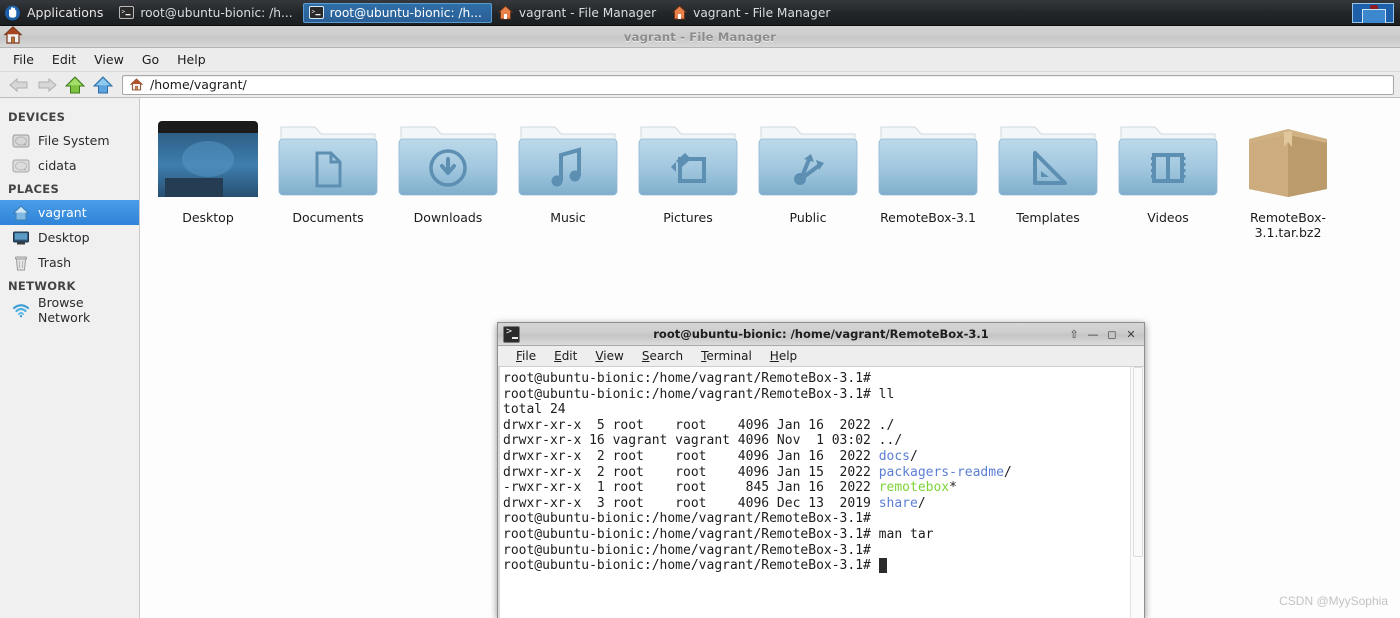  Describe the element at coordinates (688, 175) in the screenshot. I see `file-item-pictures: Pictures` at that location.